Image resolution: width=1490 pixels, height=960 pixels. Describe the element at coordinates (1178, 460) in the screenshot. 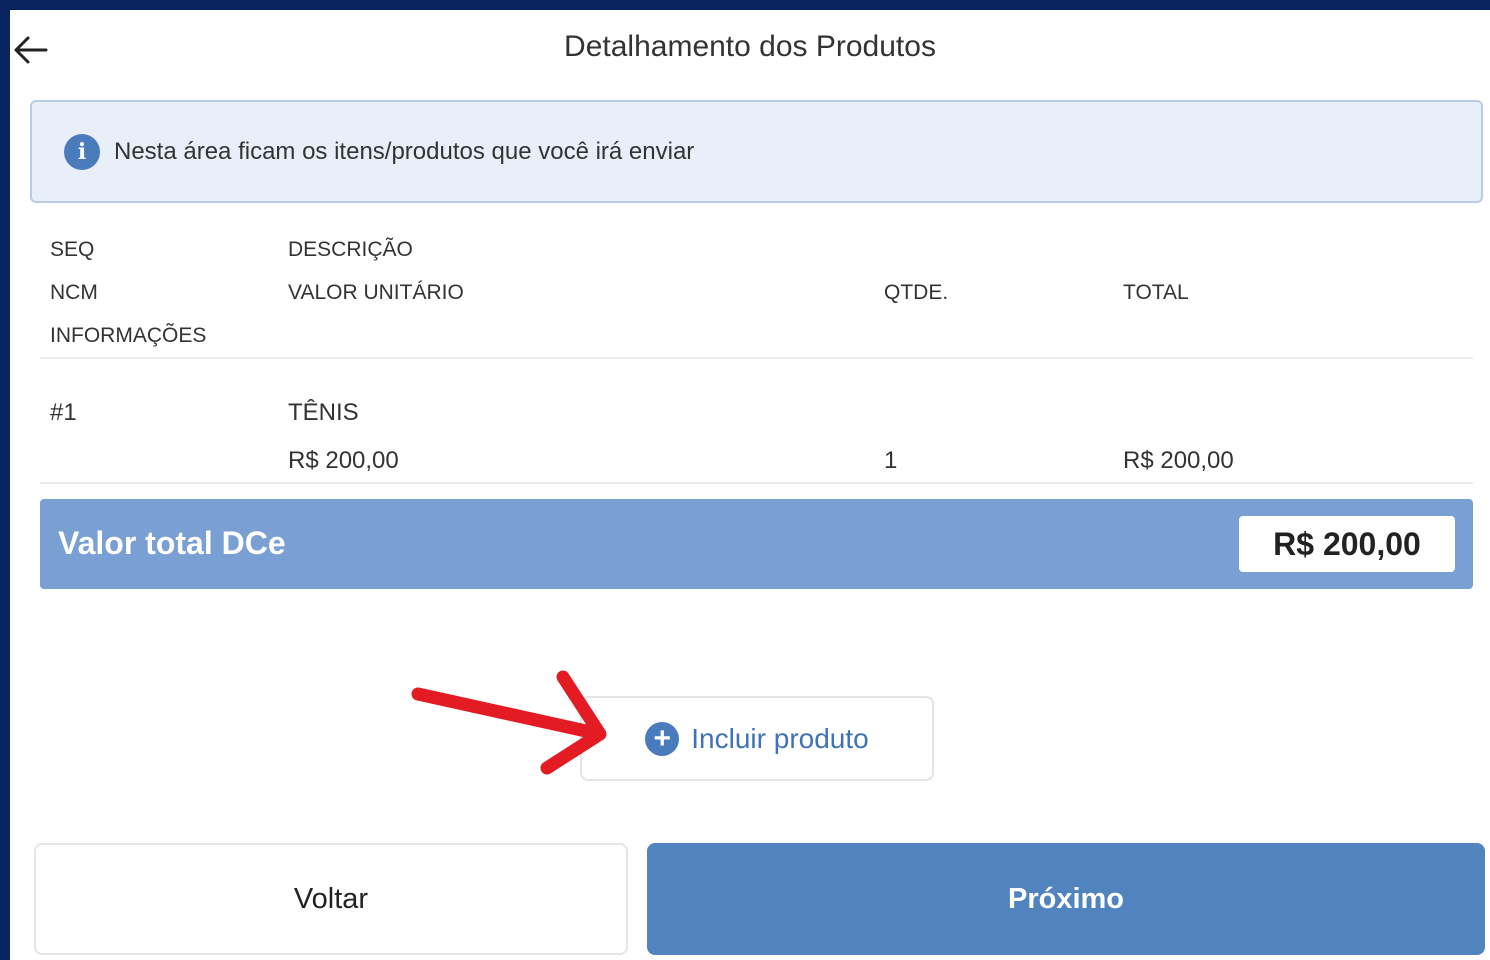

I see `row-total: R$ 200,00` at that location.